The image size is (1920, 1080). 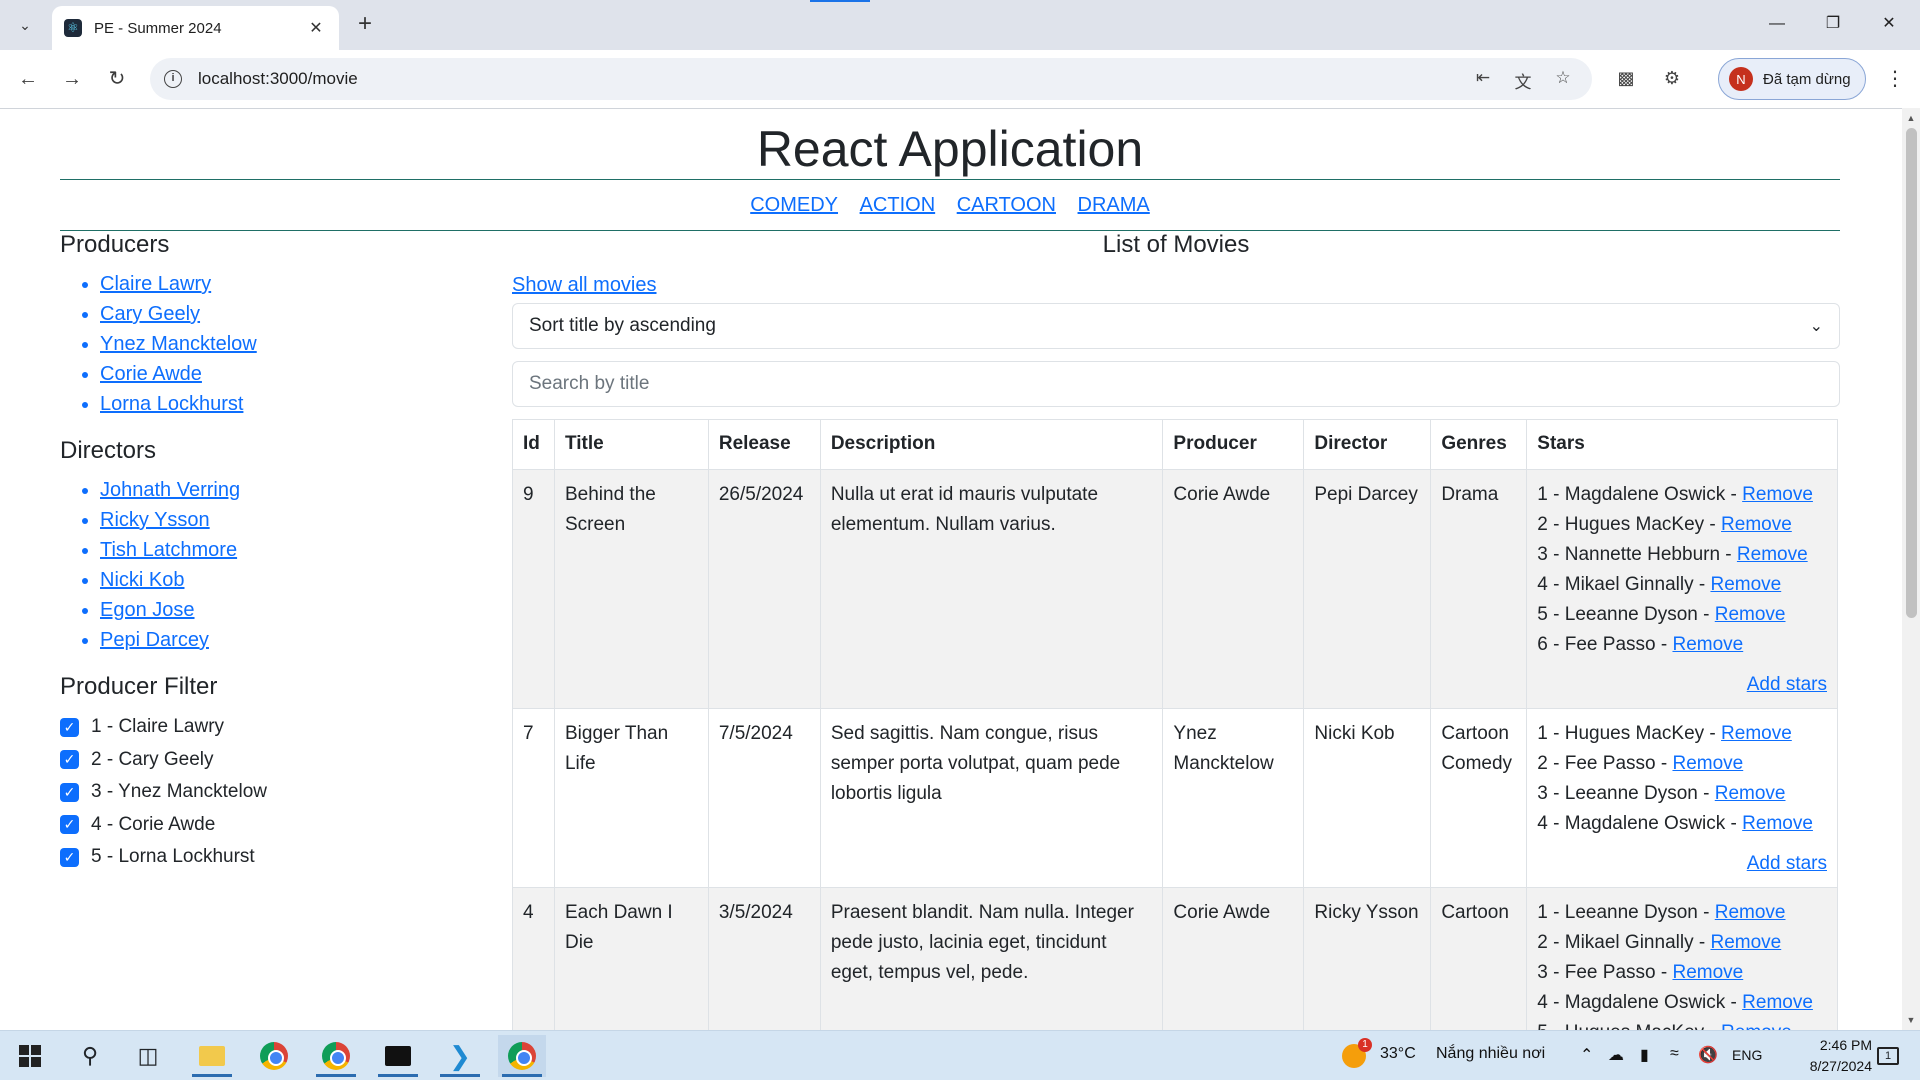 What do you see at coordinates (270, 857) in the screenshot?
I see `filter-option: ✓ 5 - Lorna Lockhurst` at bounding box center [270, 857].